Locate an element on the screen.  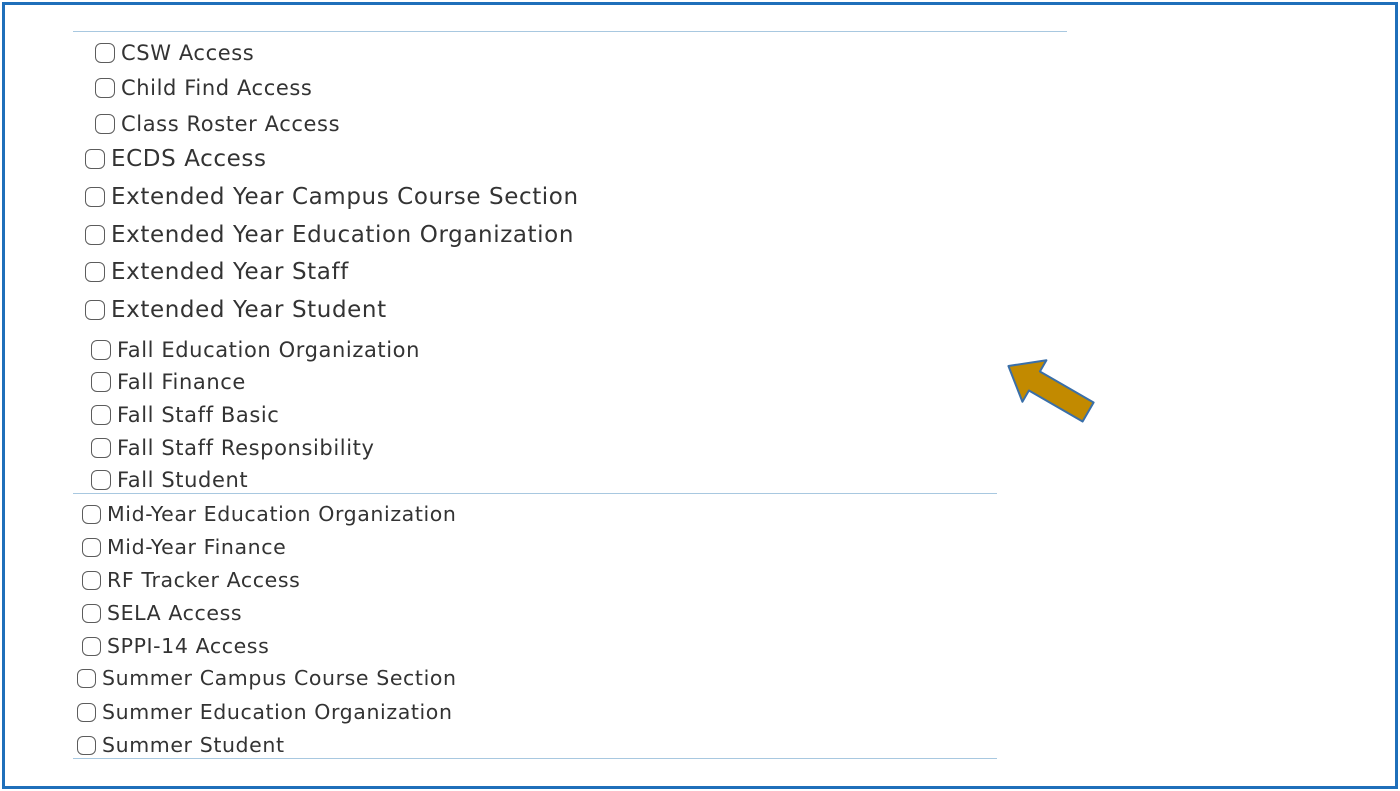
checkbox-item-summer-student: Summer Student is located at coordinates (181, 745).